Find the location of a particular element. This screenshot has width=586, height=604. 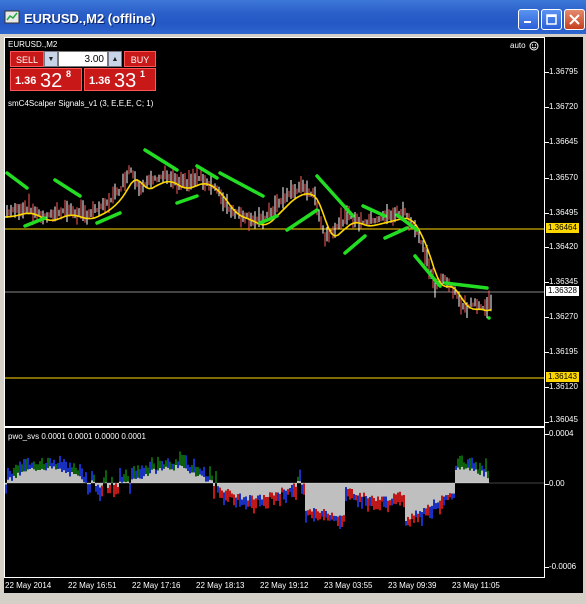

buy-price-small: 1.36 is located at coordinates (100, 81).